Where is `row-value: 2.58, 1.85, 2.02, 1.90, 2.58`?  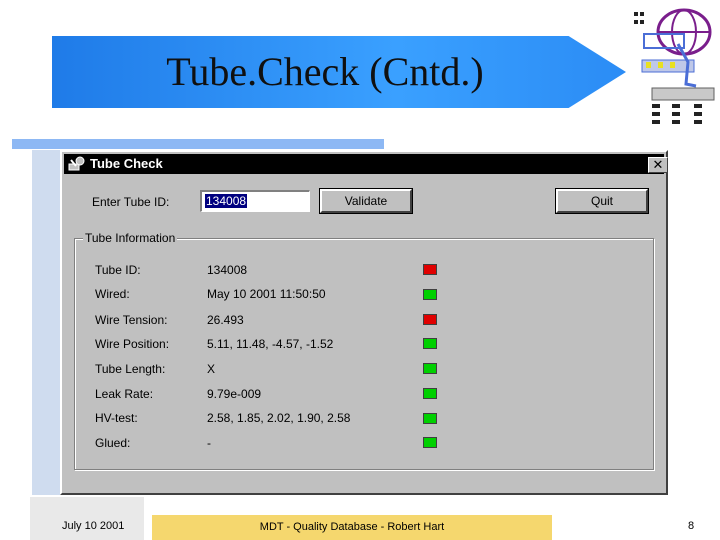 row-value: 2.58, 1.85, 2.02, 1.90, 2.58 is located at coordinates (279, 418).